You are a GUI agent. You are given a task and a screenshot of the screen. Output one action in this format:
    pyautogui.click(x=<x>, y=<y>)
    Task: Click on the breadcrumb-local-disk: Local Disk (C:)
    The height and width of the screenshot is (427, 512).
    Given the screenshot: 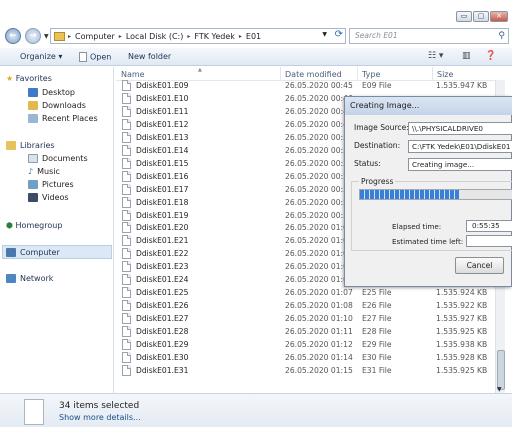 What is the action you would take?
    pyautogui.click(x=155, y=36)
    